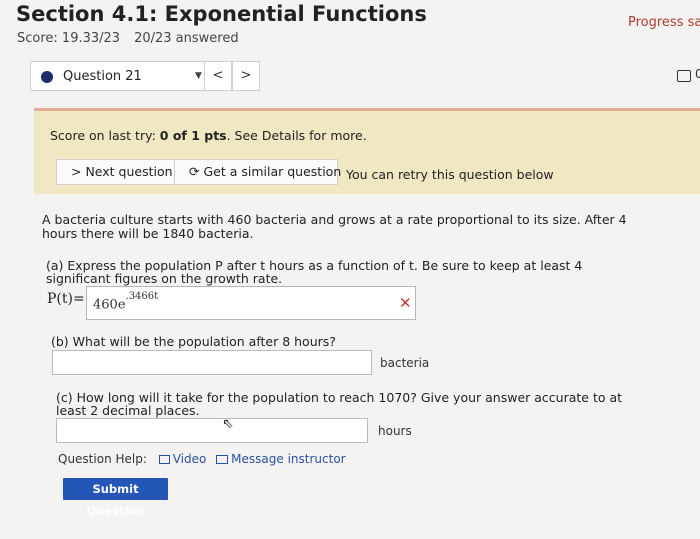 The height and width of the screenshot is (539, 700). Describe the element at coordinates (115, 498) in the screenshot. I see `submit-question-button: Submit Question` at that location.